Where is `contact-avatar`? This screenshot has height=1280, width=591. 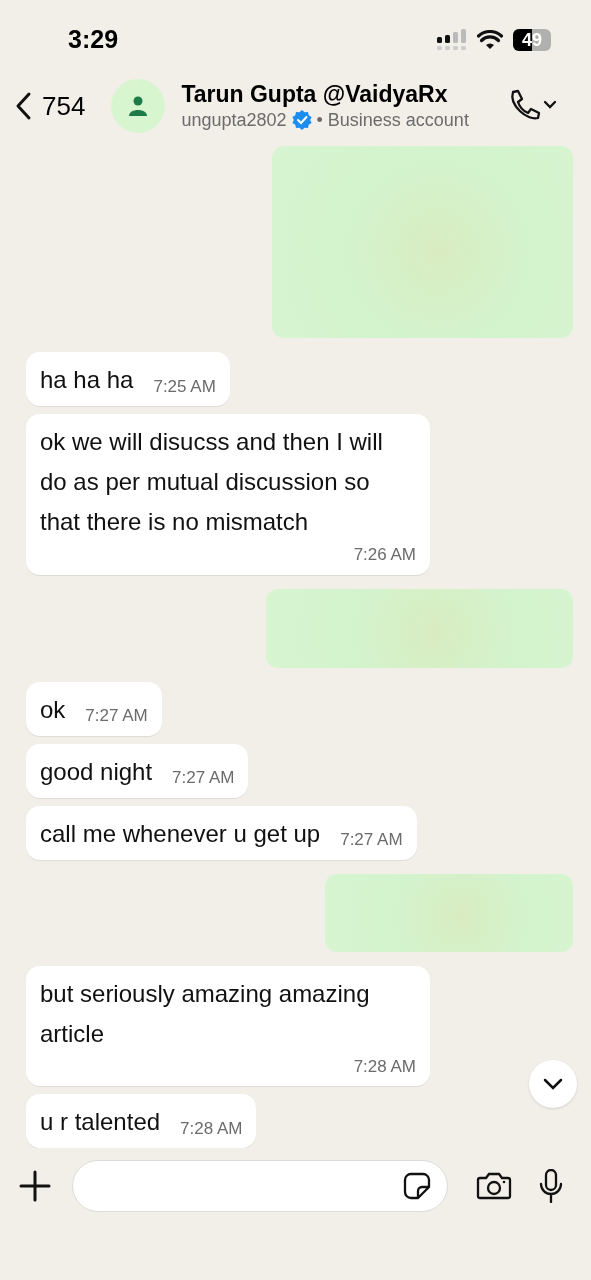 contact-avatar is located at coordinates (138, 106).